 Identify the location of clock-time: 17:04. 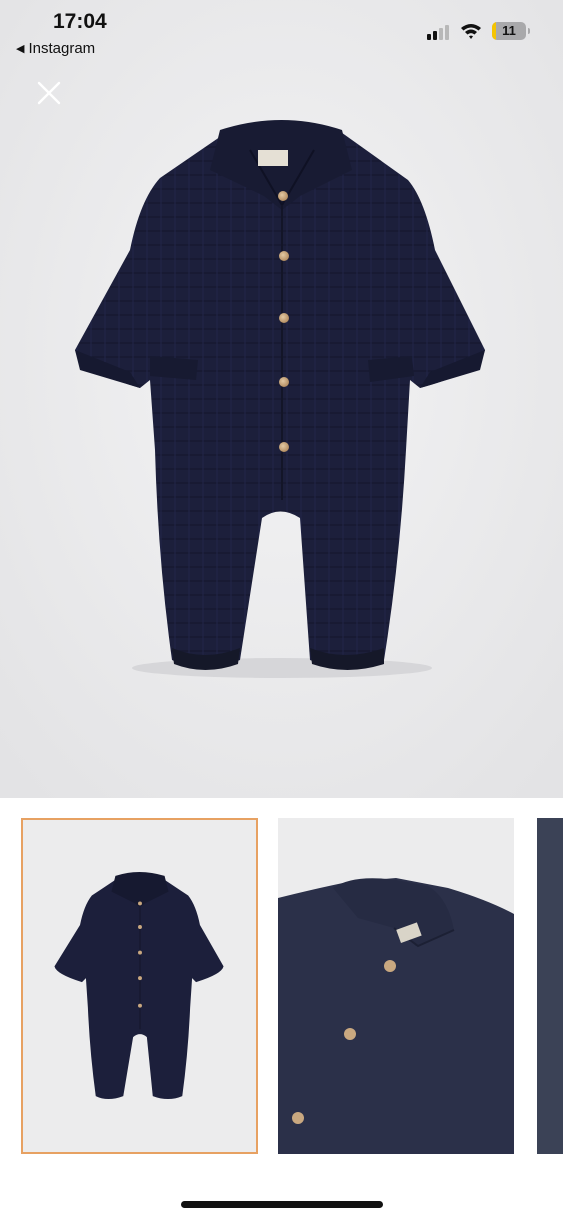
(80, 21).